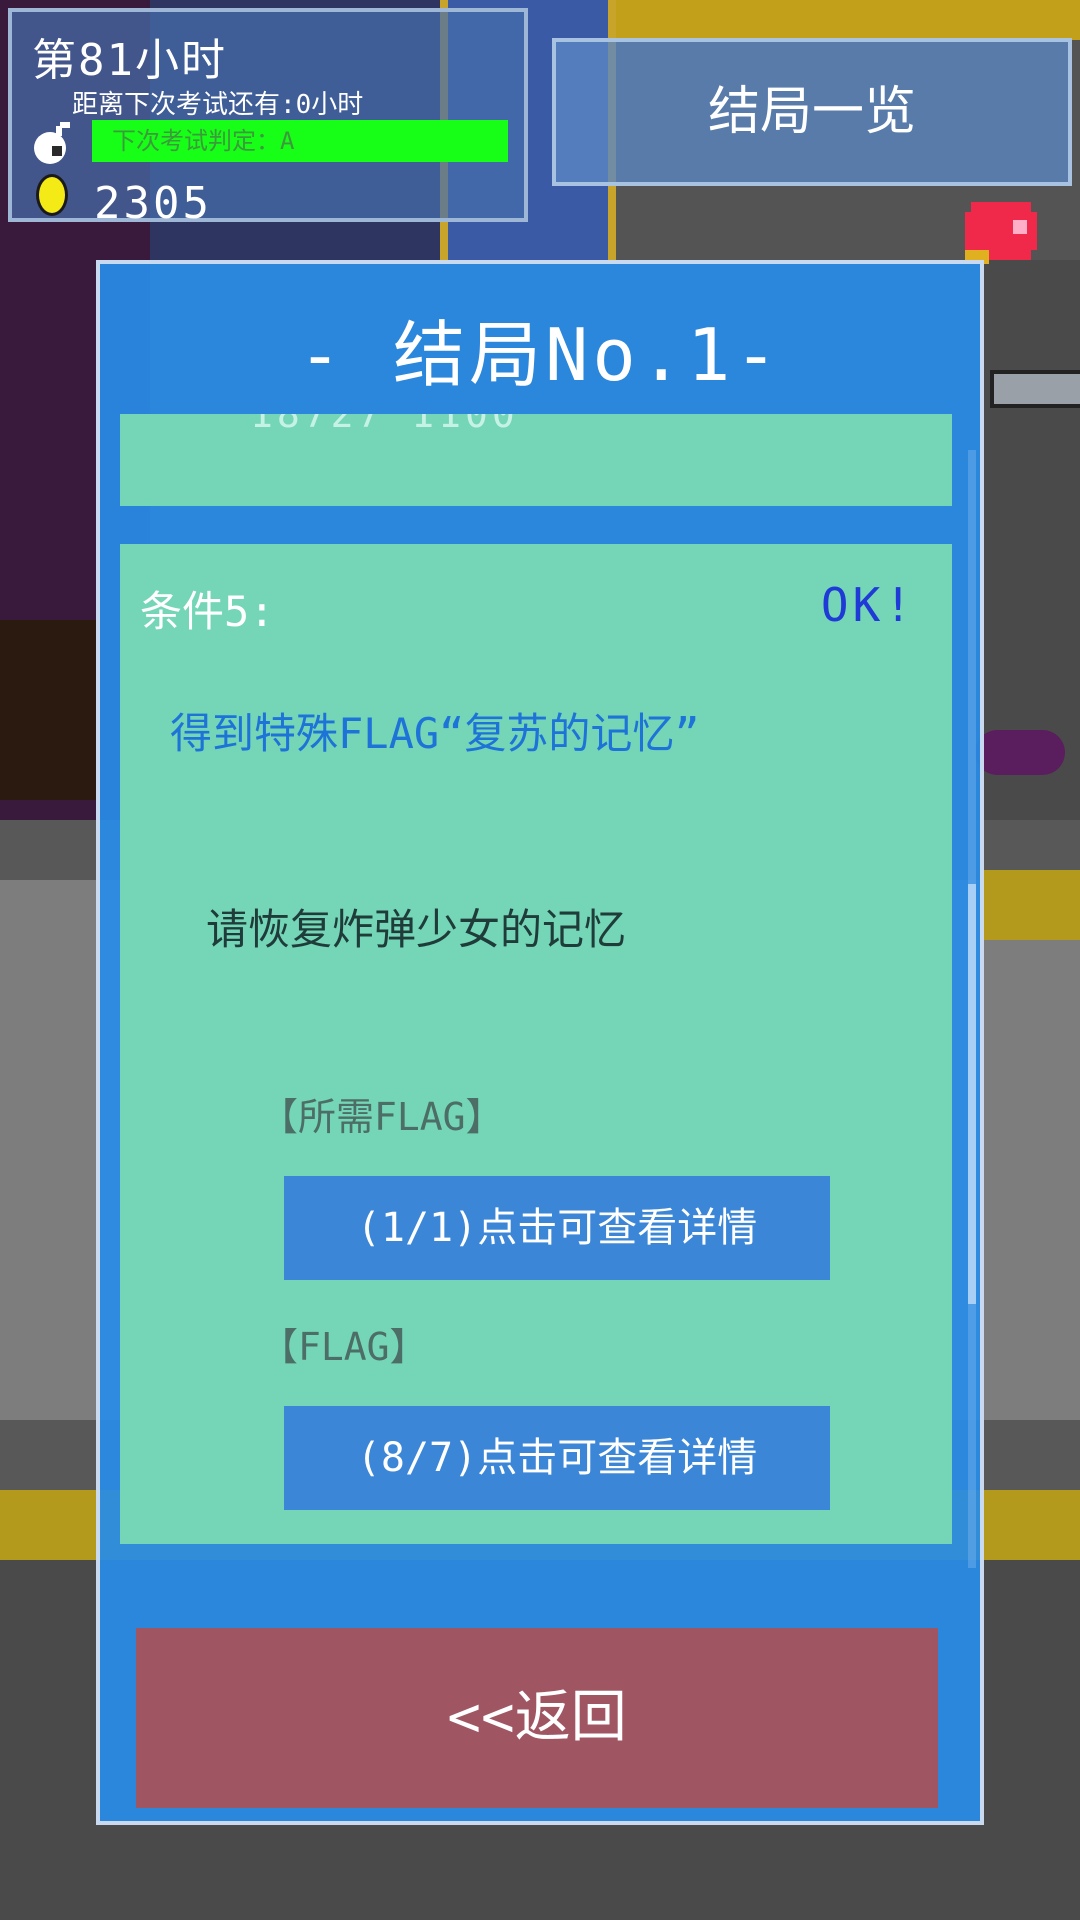 The width and height of the screenshot is (1080, 1920). Describe the element at coordinates (300, 141) in the screenshot. I see `exam-grade-bar: 下次考试判定：A` at that location.